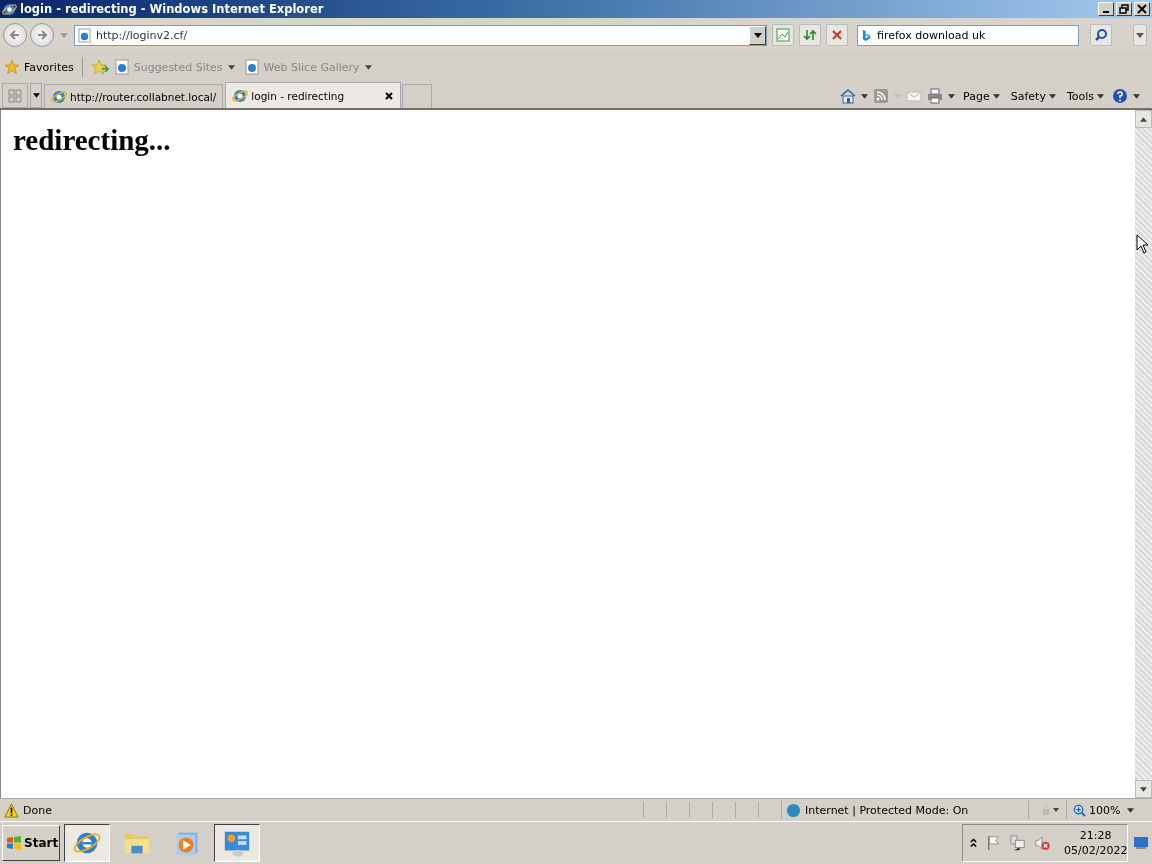 This screenshot has height=864, width=1152. What do you see at coordinates (968, 35) in the screenshot?
I see `search-field: firefox download uk` at bounding box center [968, 35].